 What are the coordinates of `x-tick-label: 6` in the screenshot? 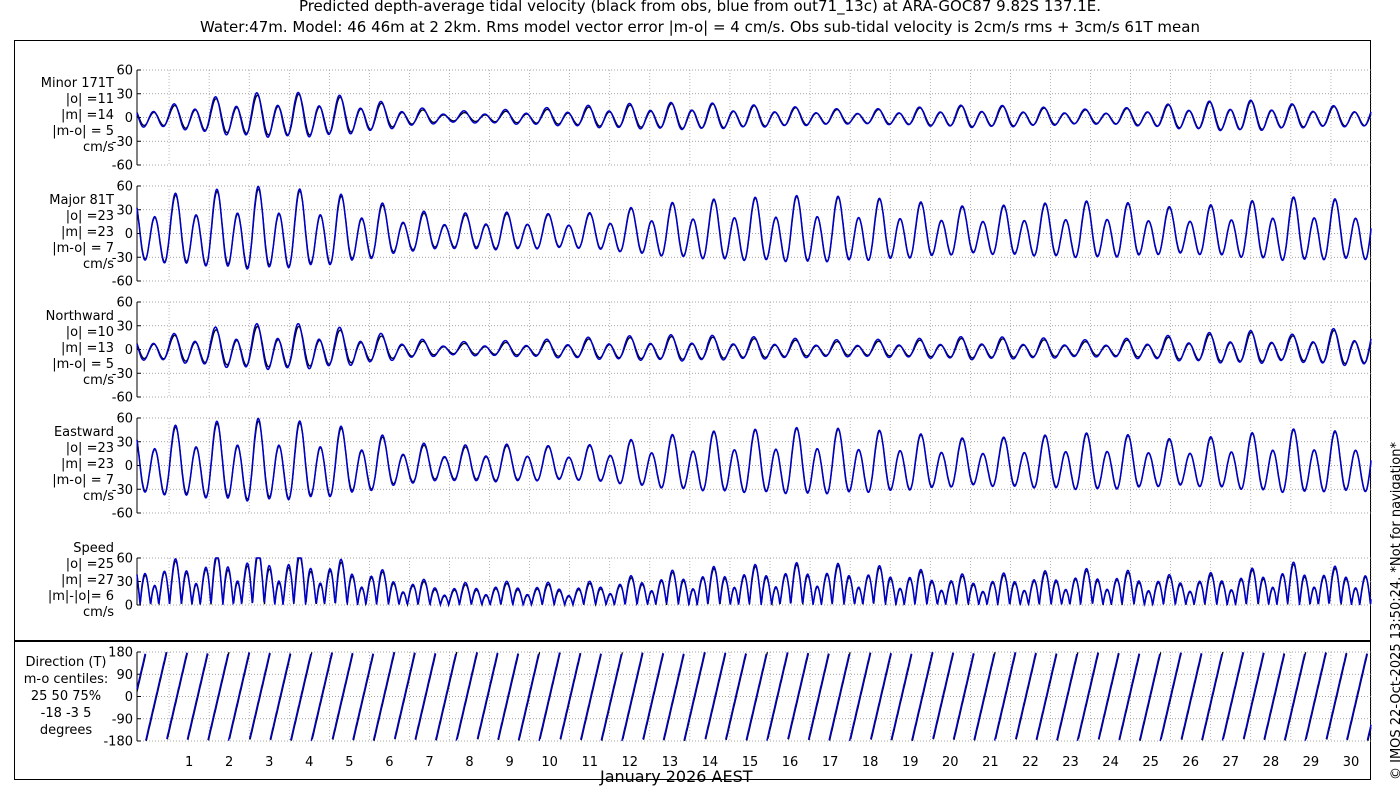 It's located at (389, 762).